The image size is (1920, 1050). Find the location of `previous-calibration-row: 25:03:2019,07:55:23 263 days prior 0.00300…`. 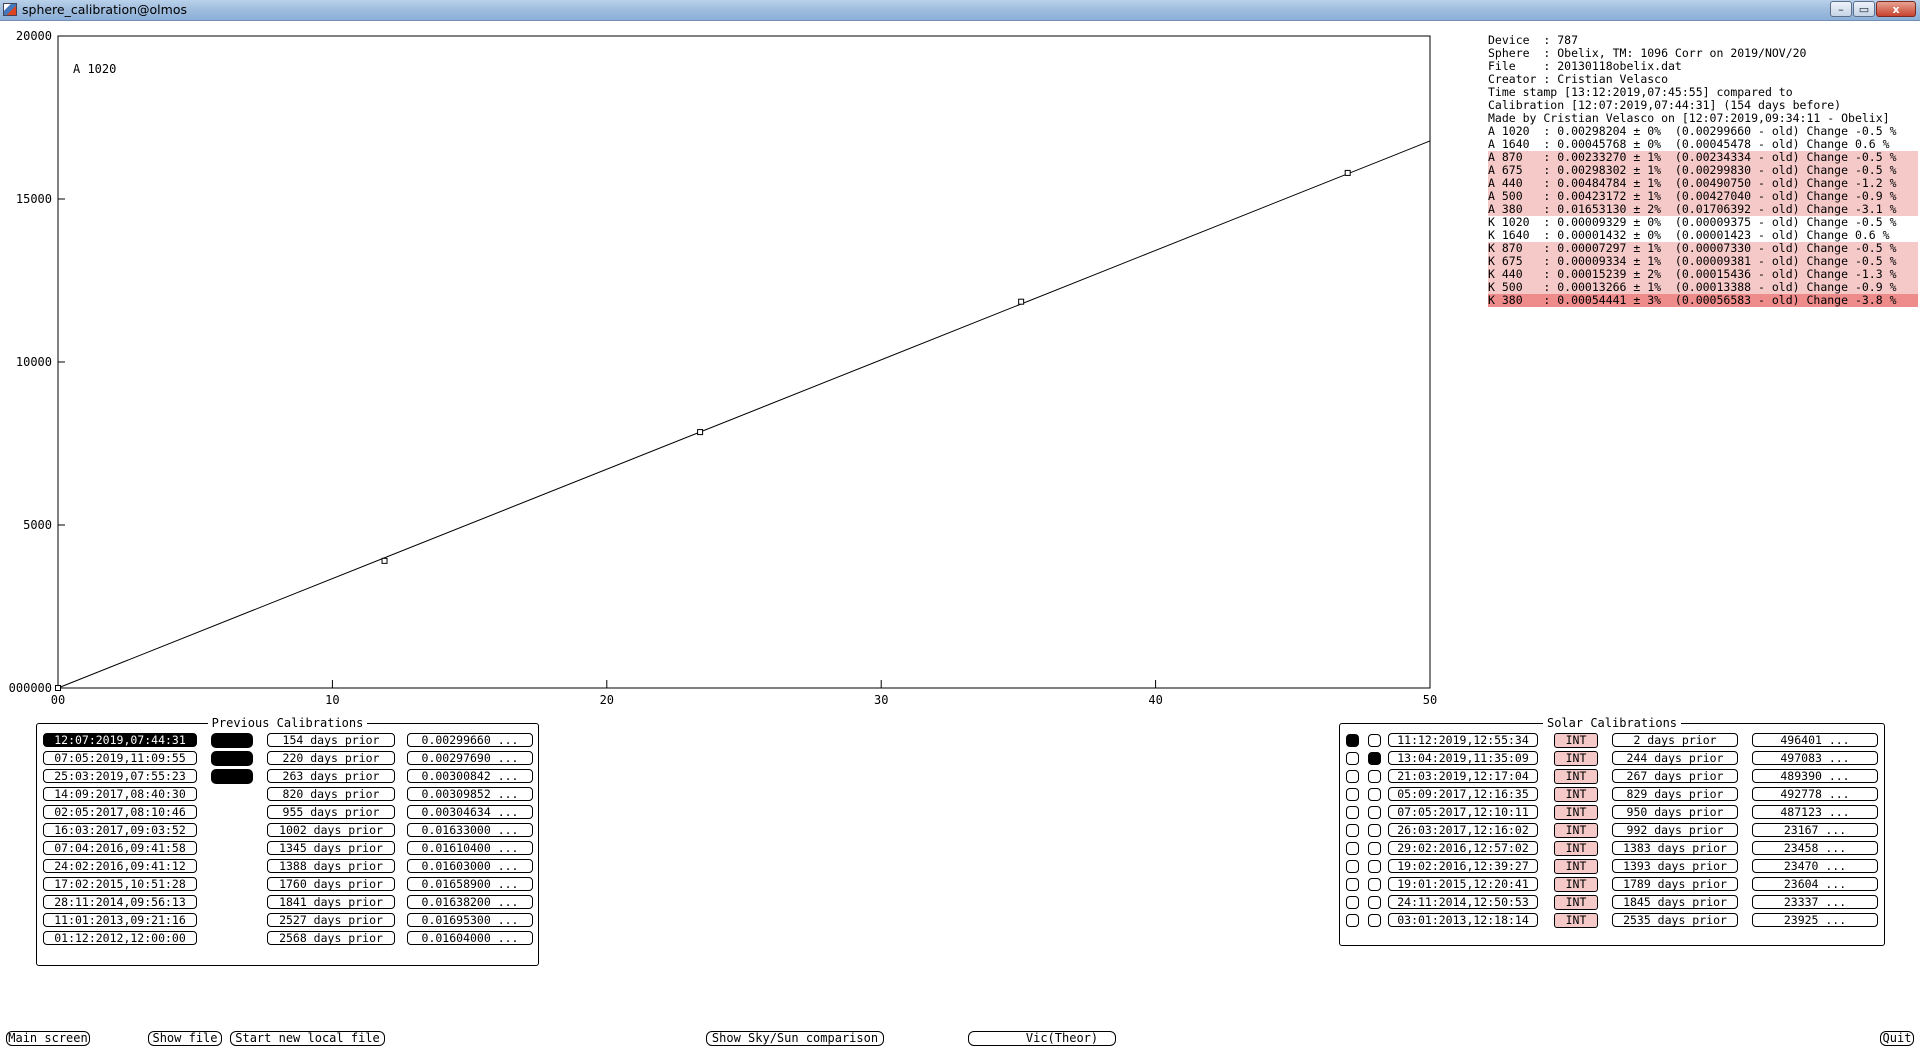

previous-calibration-row: 25:03:2019,07:55:23 263 days prior 0.00300… is located at coordinates (287, 777).